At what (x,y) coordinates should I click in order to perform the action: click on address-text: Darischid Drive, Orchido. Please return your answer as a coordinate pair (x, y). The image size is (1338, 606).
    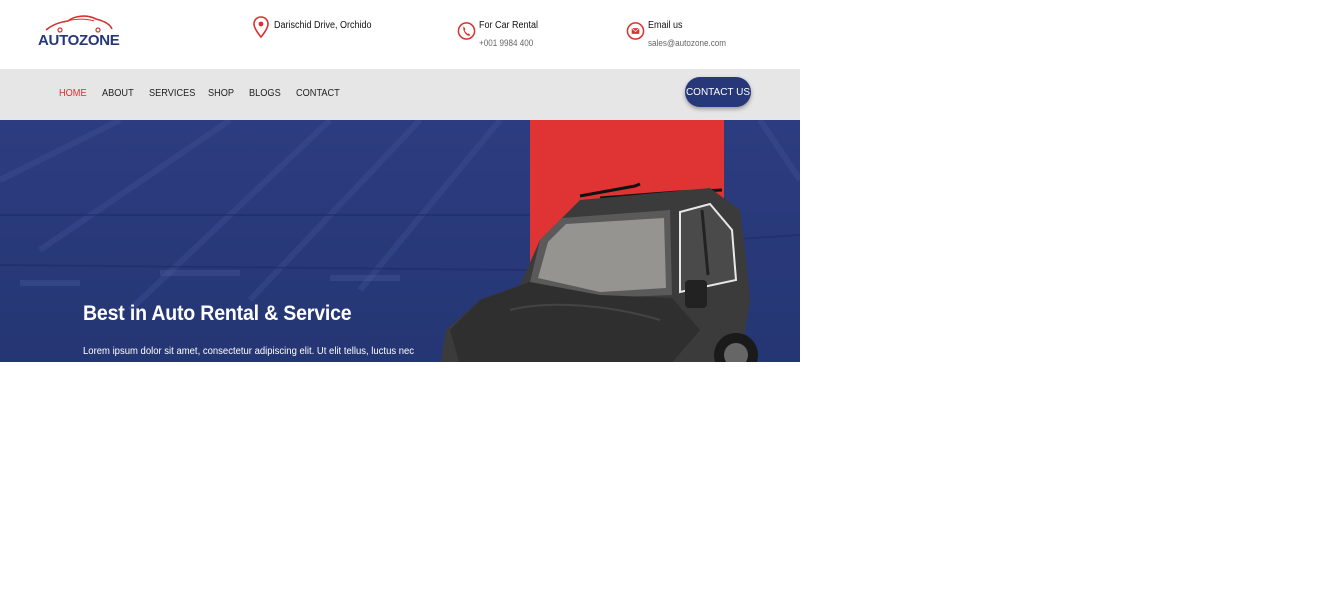
    Looking at the image, I should click on (323, 25).